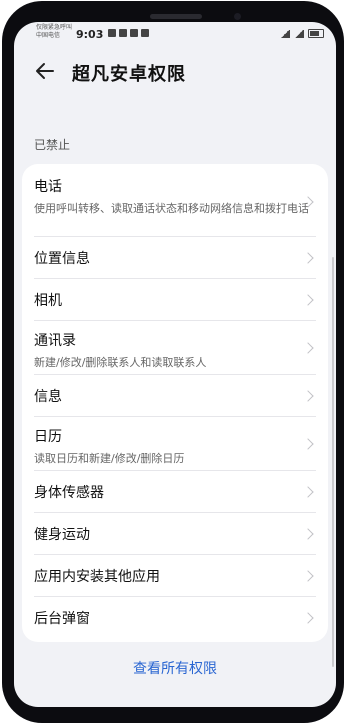 Image resolution: width=348 pixels, height=726 pixels. I want to click on permission-item-fitness: 健身运动, so click(174, 534).